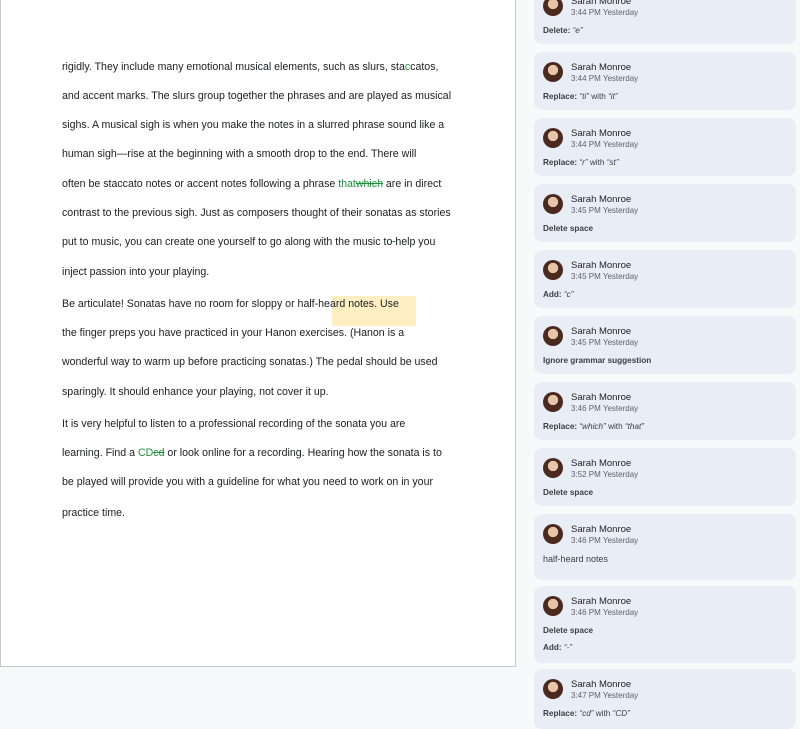  Describe the element at coordinates (665, 279) in the screenshot. I see `suggestion-card: Sarah Monroe 3:45 PM Yesterday Add: “c”` at that location.